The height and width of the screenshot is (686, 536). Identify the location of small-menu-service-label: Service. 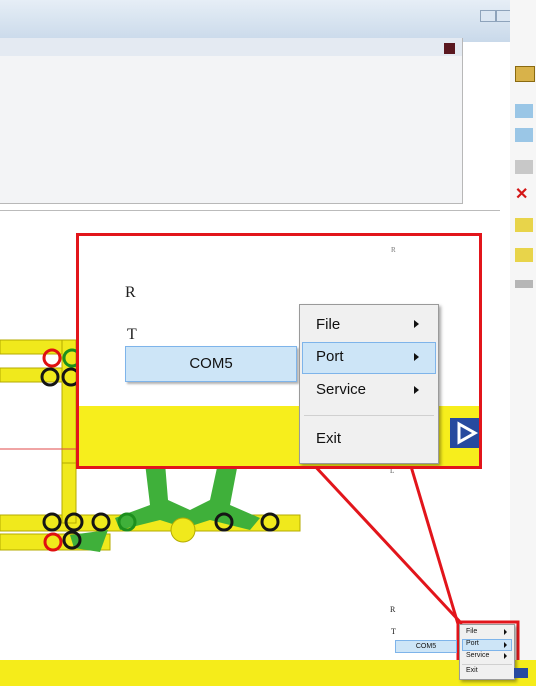
(478, 655).